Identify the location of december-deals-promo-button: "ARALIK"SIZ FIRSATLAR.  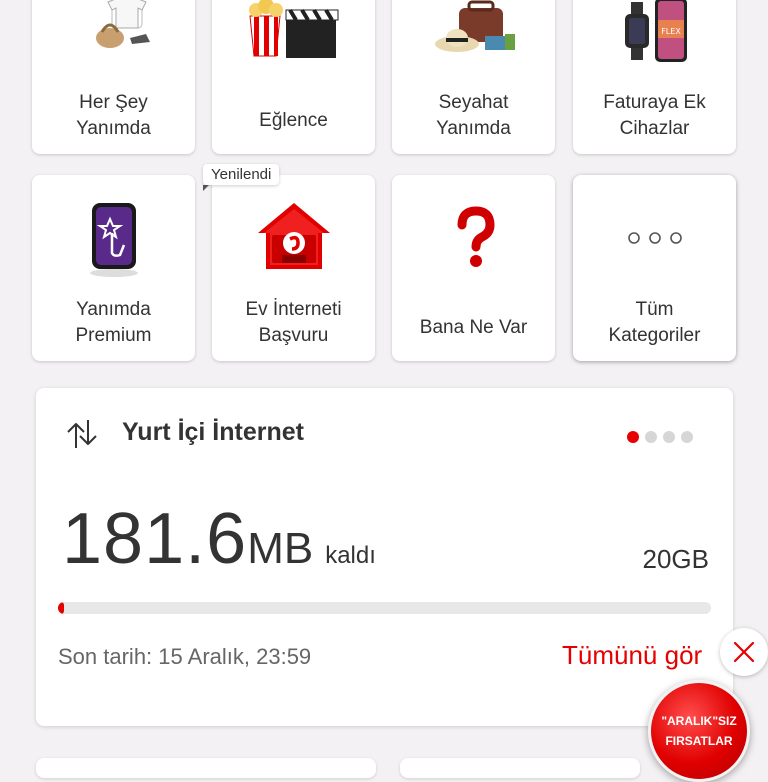
(699, 731).